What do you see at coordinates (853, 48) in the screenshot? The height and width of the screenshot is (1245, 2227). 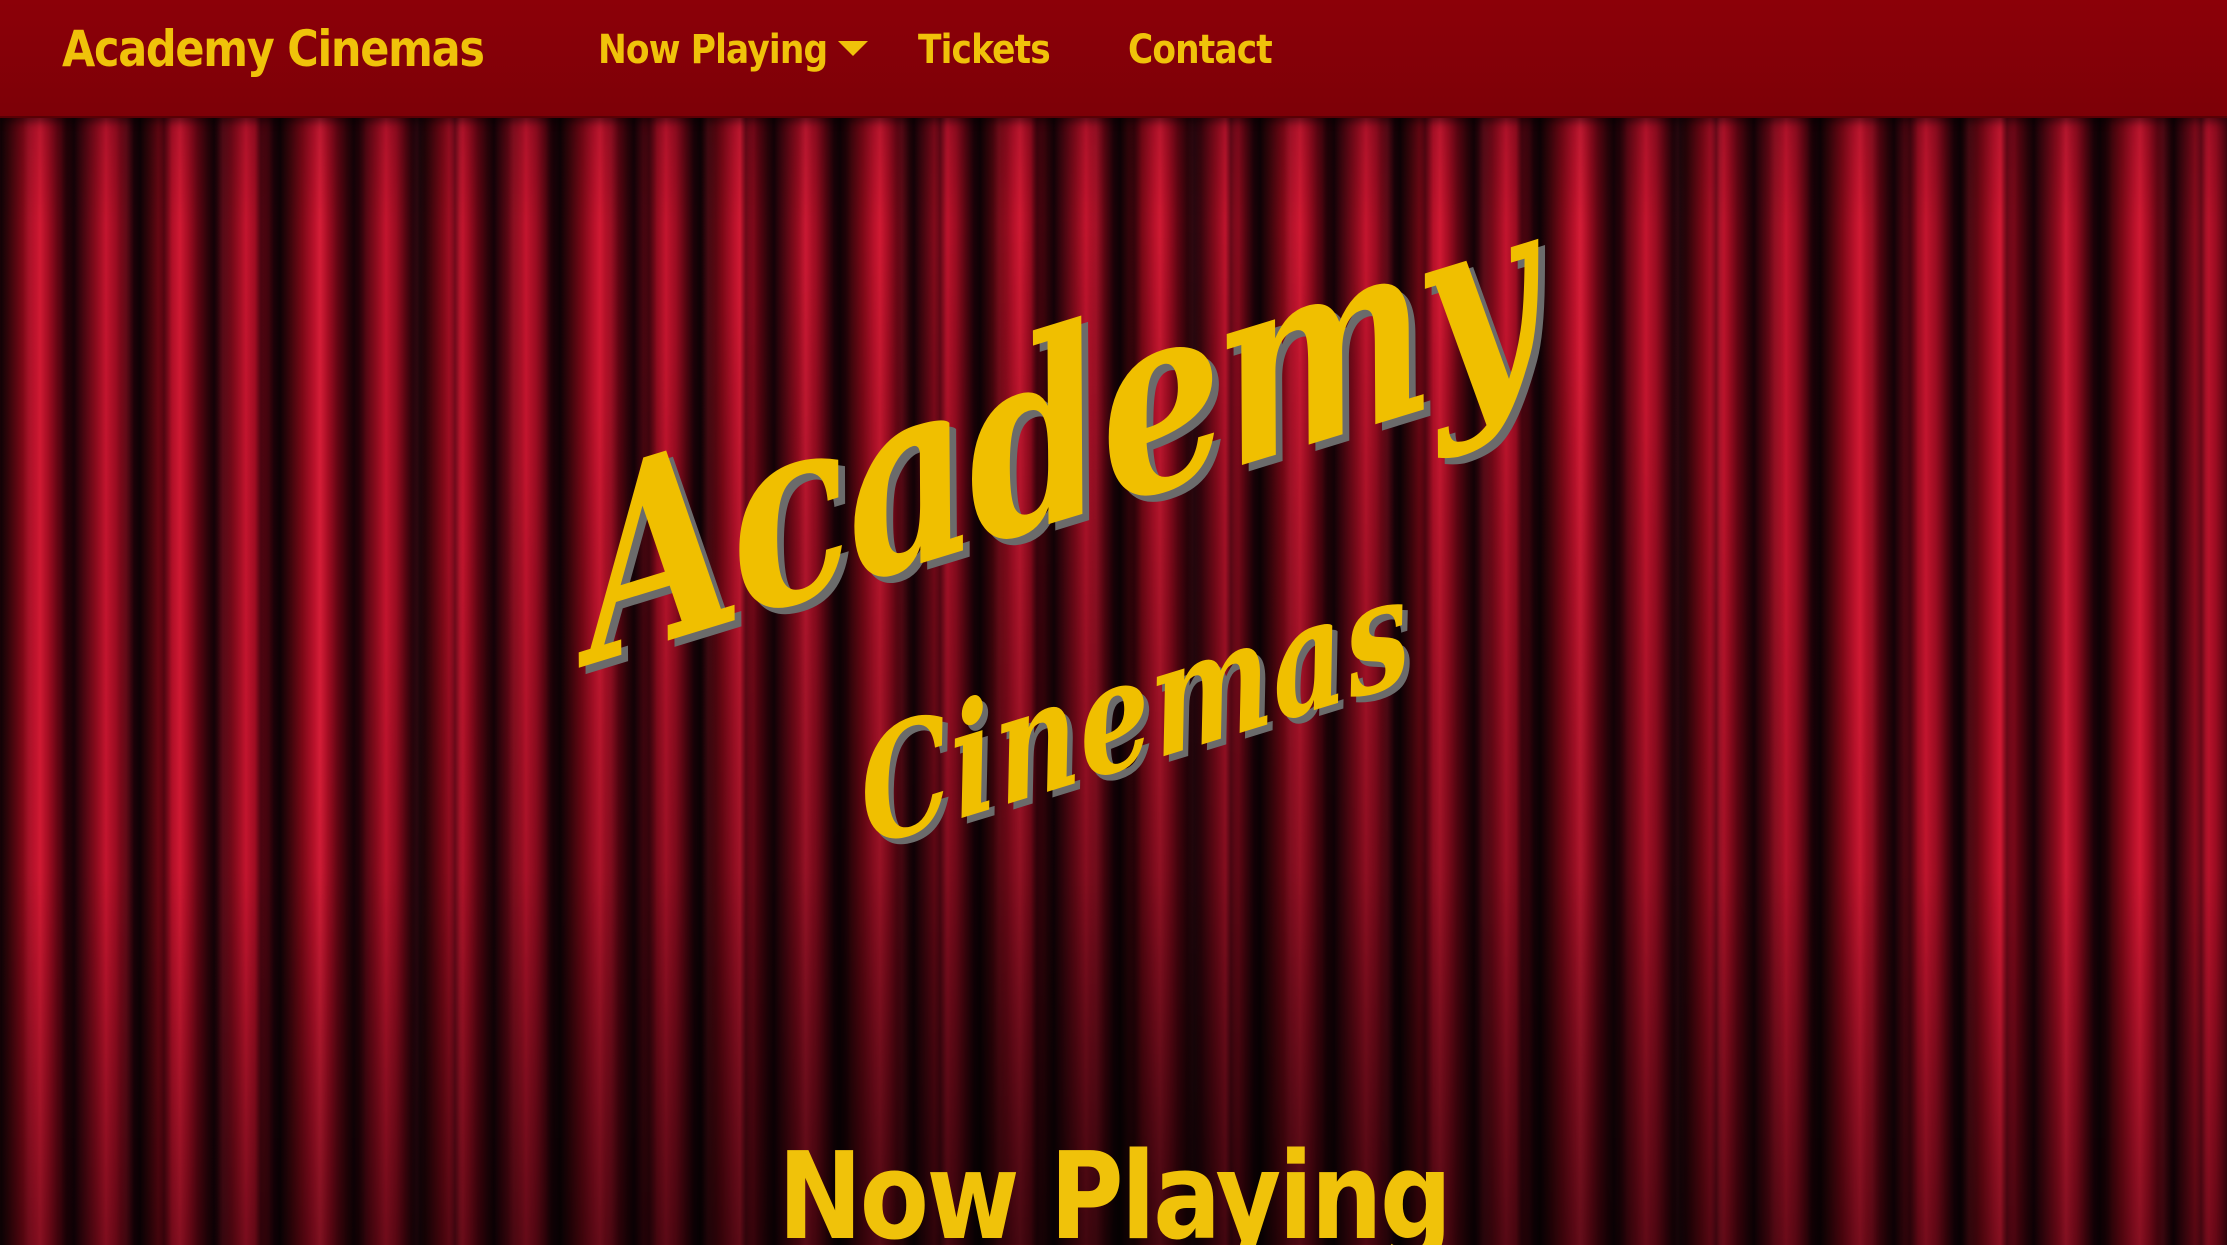 I see `chevron-down-icon` at bounding box center [853, 48].